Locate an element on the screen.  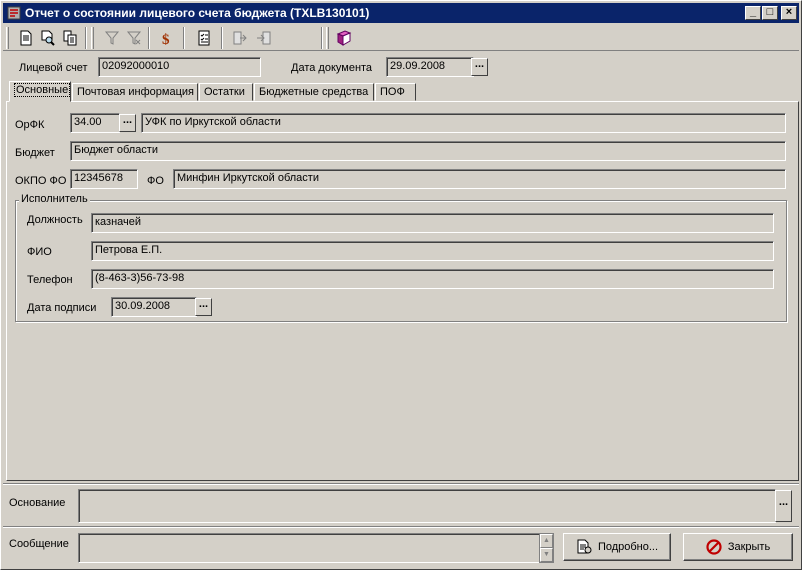
fio-label: ФИО is located at coordinates (39, 252).